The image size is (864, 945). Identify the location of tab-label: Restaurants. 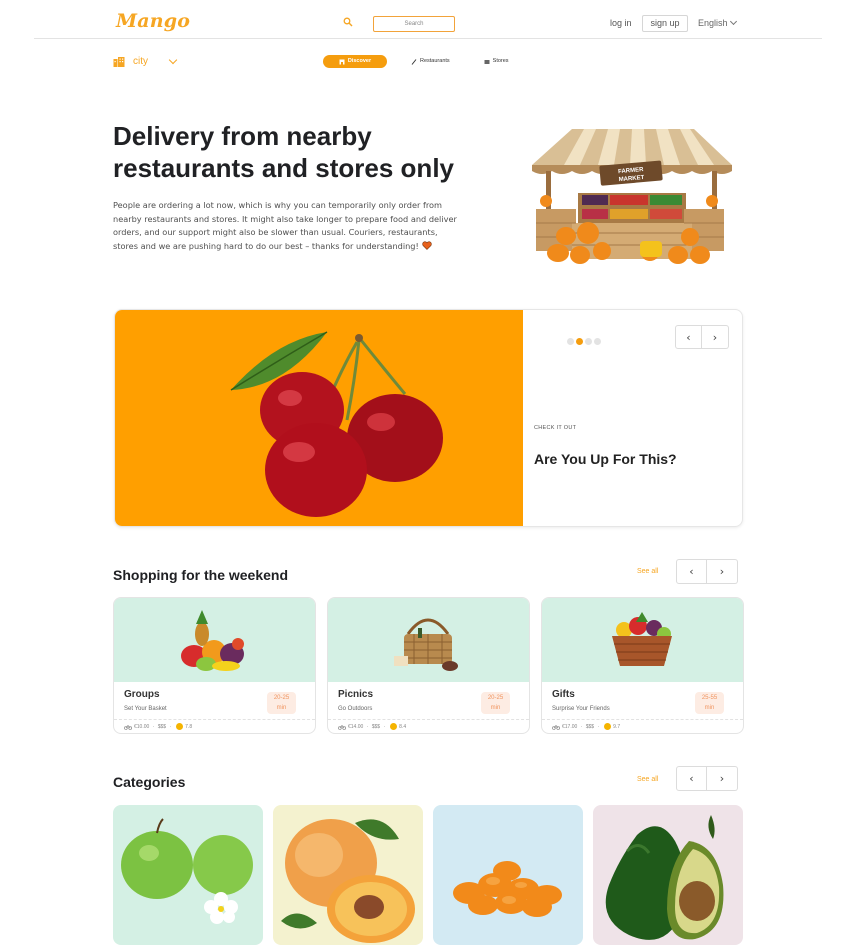
(435, 61).